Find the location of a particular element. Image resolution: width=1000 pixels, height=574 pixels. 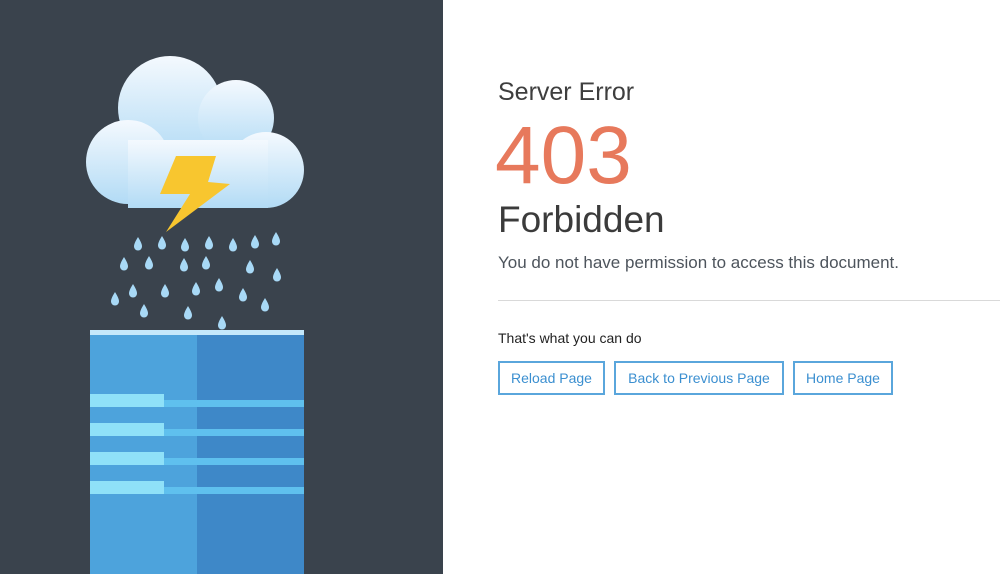

back-to-previous-page-button: Back to Previous Page is located at coordinates (699, 378).